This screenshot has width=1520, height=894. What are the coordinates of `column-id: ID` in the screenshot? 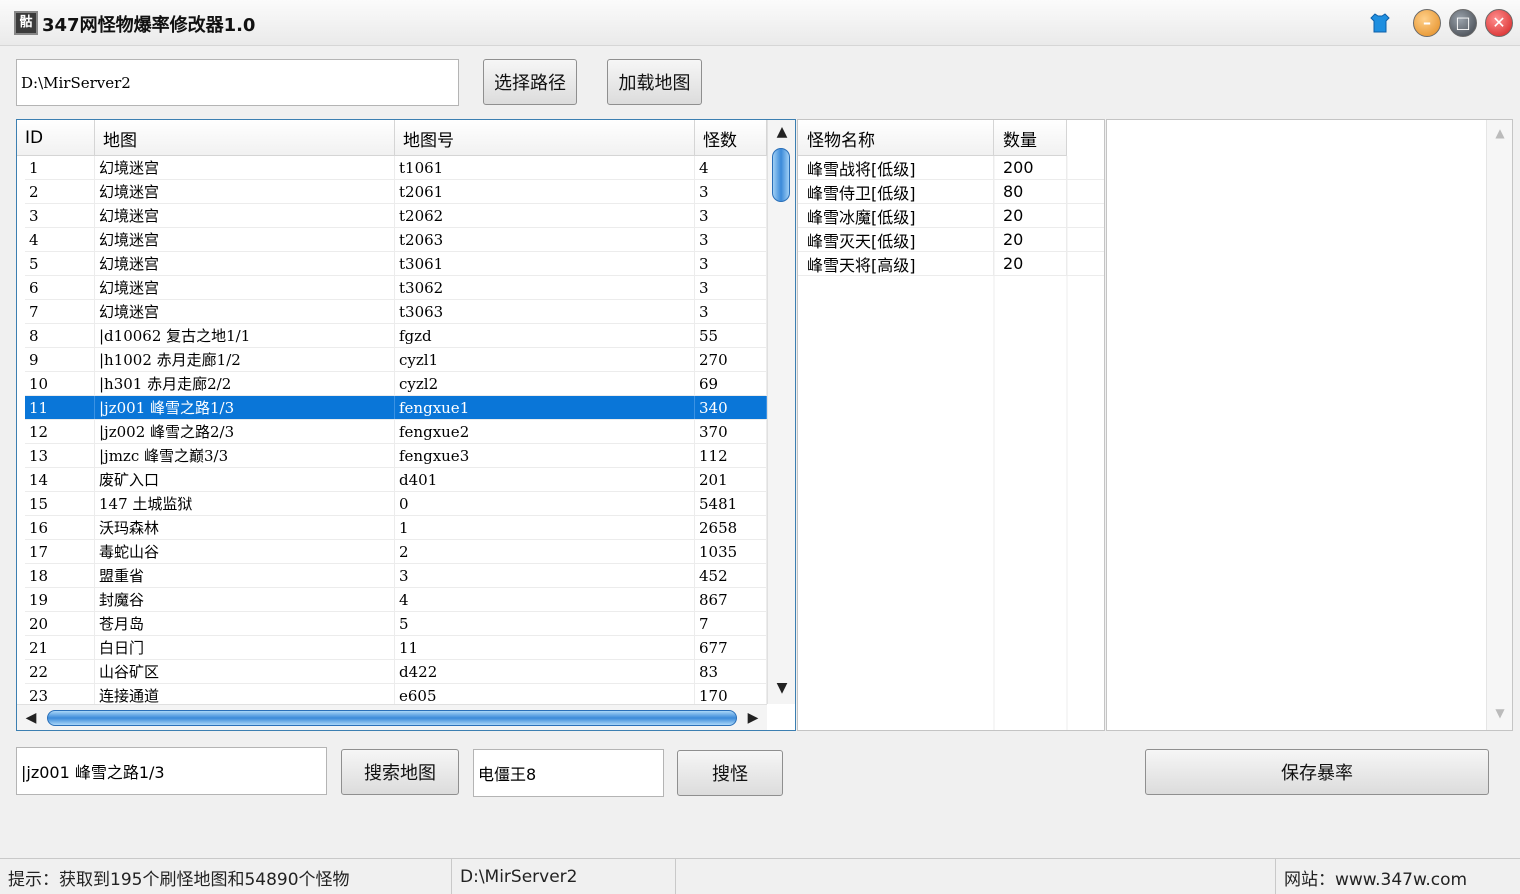 It's located at (56, 138).